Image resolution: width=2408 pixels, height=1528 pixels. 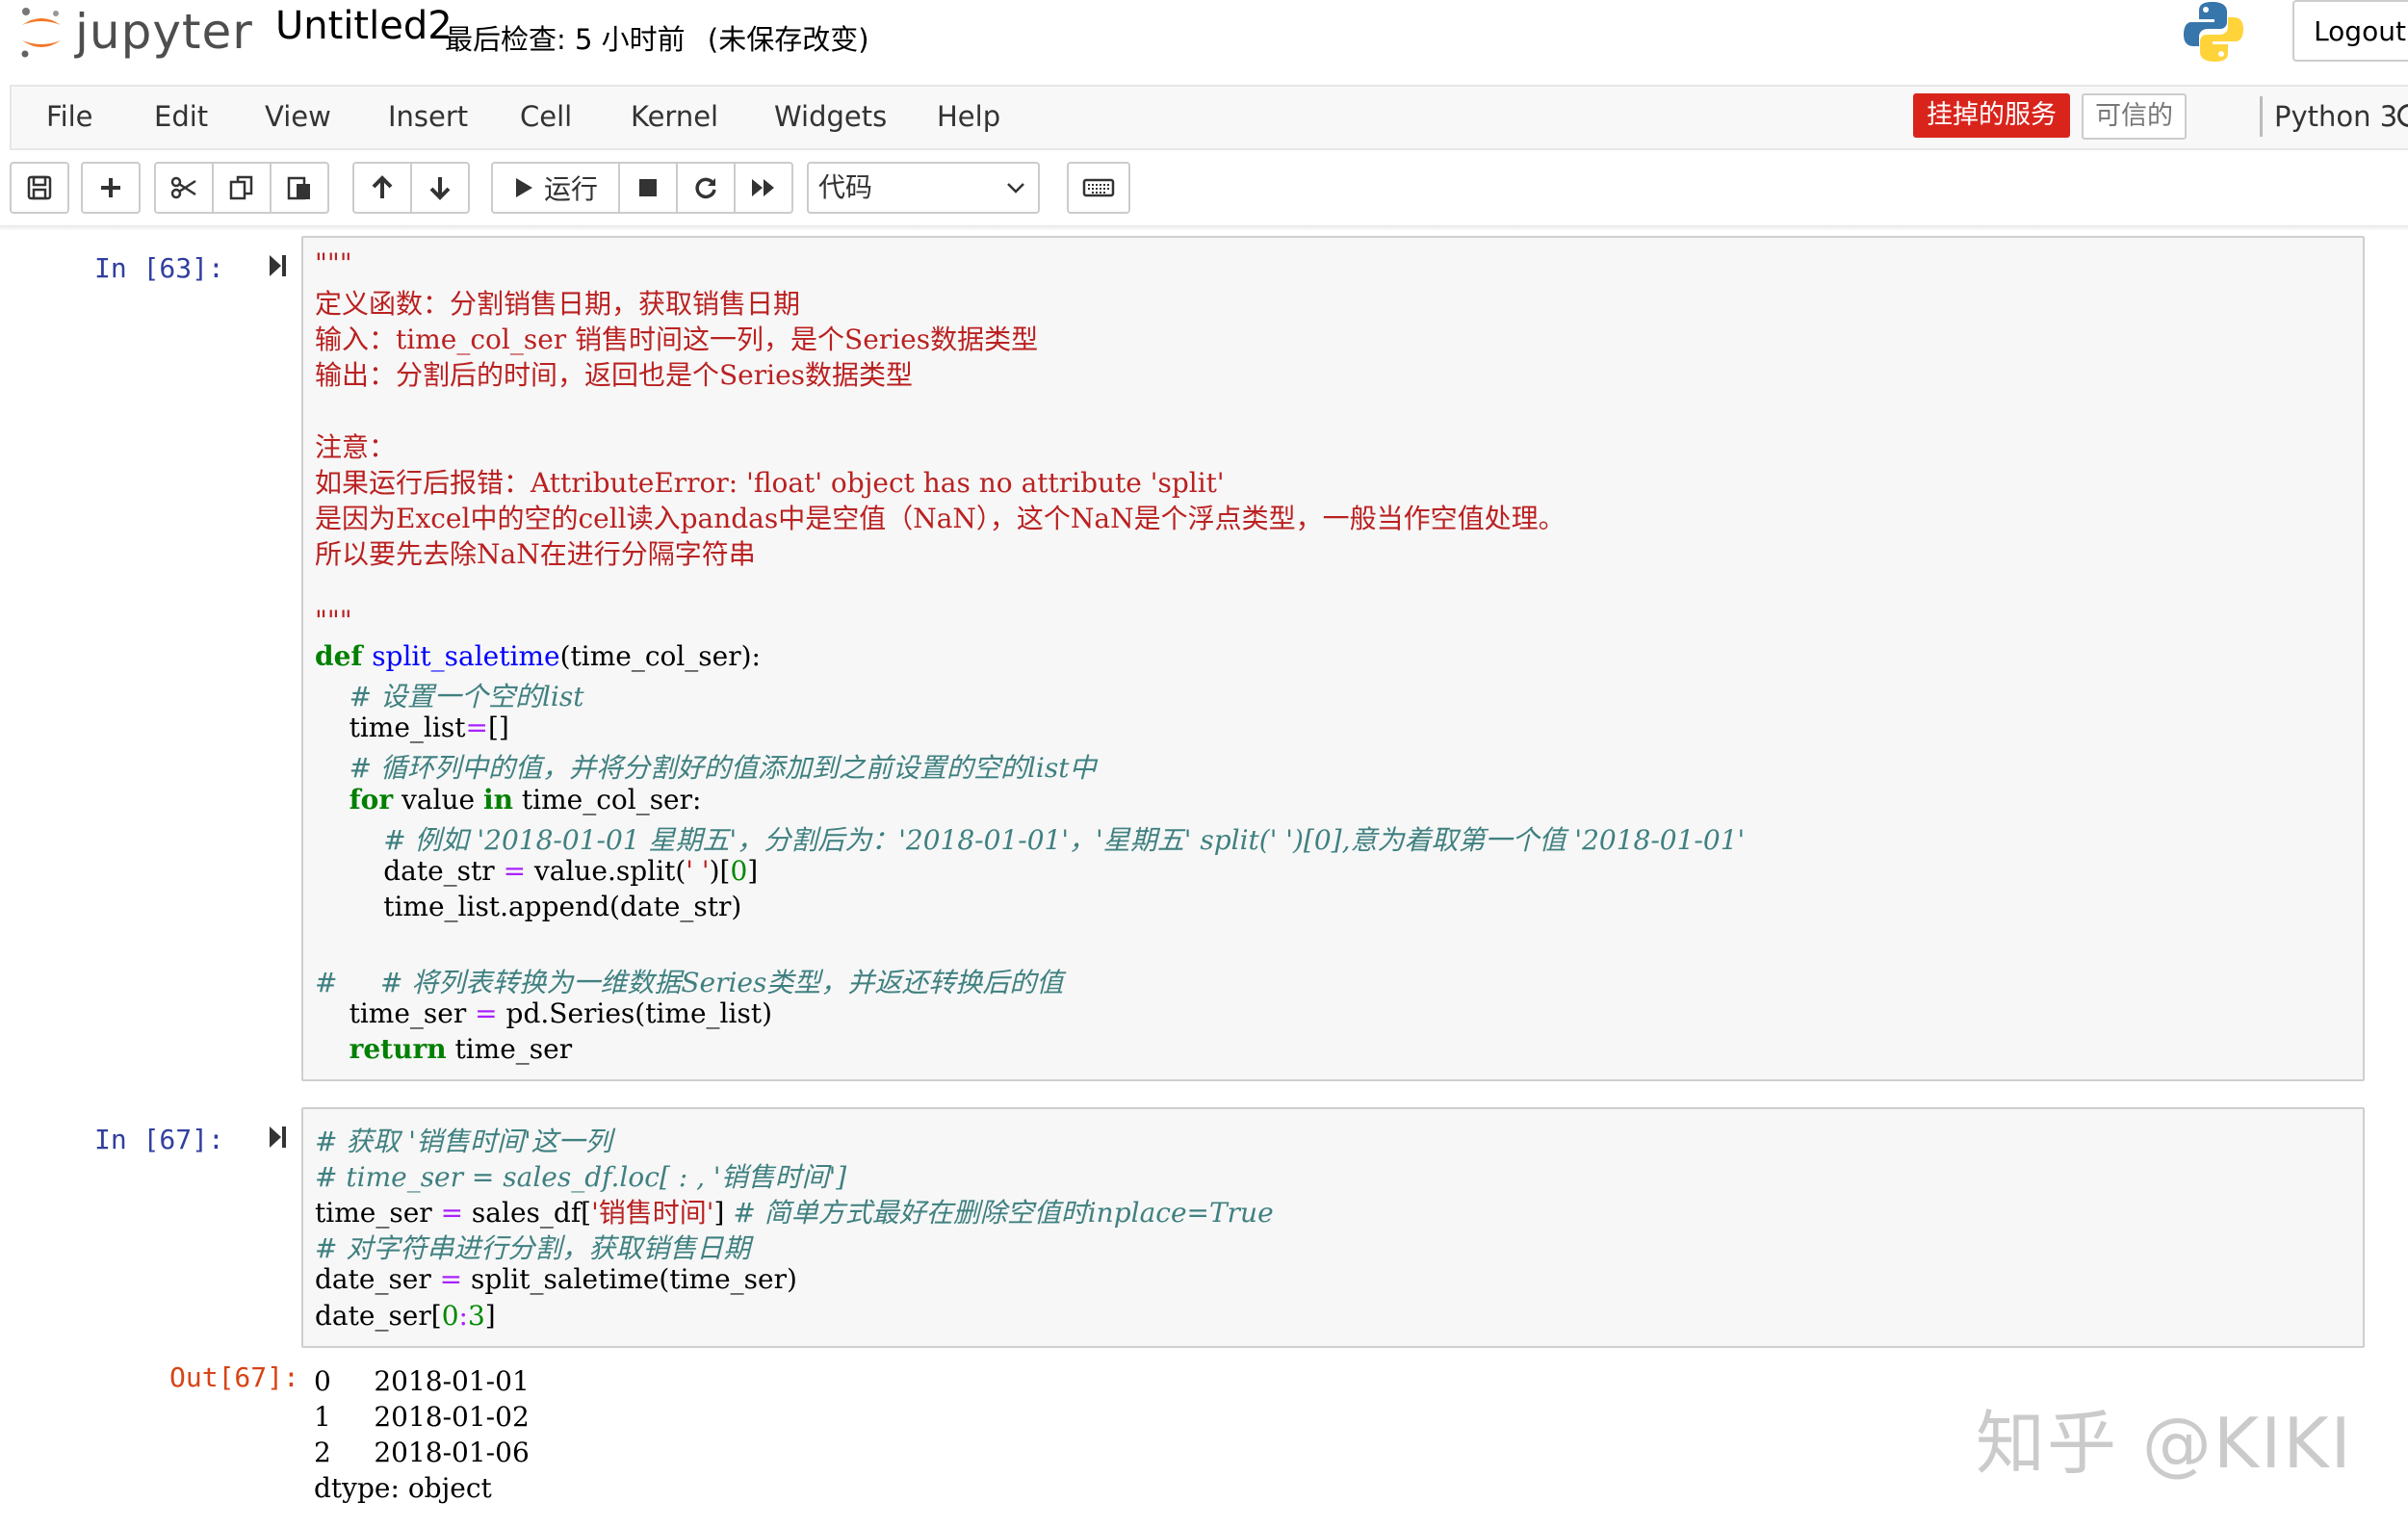 What do you see at coordinates (565, 39) in the screenshot?
I see `checkpoint-text: 最后检查: 5 小时前` at bounding box center [565, 39].